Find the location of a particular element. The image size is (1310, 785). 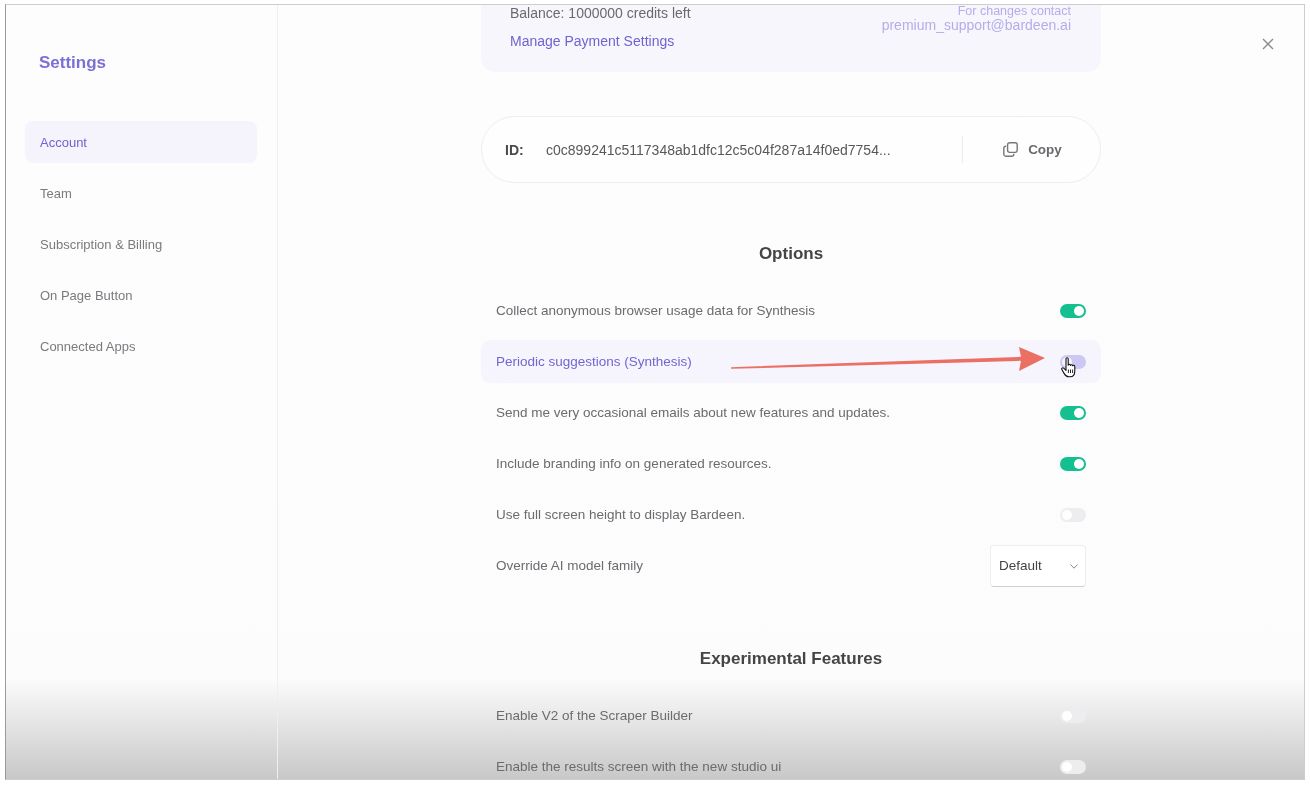

section-heading: Experimental Features is located at coordinates (791, 659).